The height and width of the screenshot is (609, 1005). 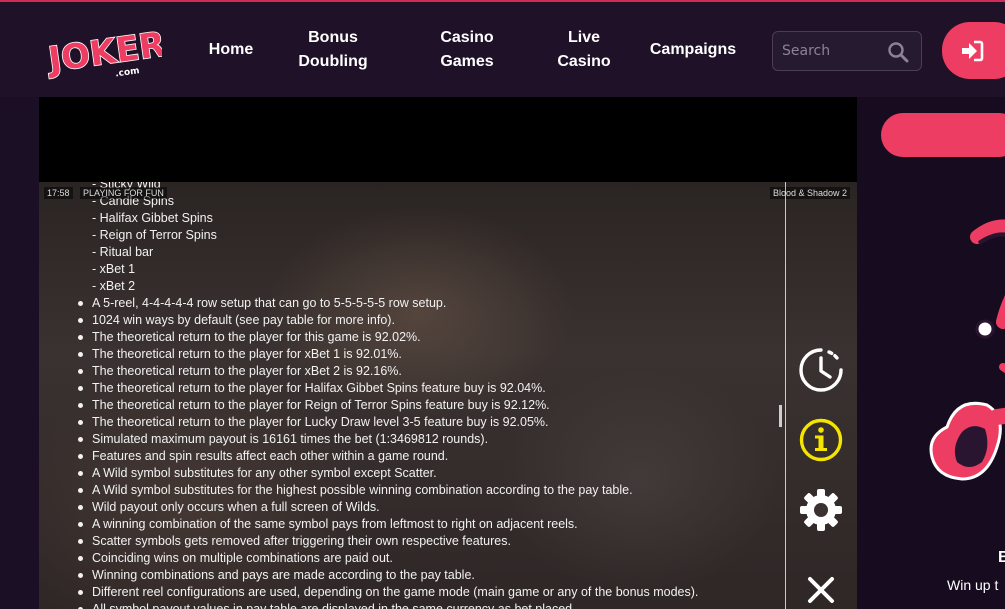 What do you see at coordinates (809, 193) in the screenshot?
I see `game-title-label: Blood & Shadow 2` at bounding box center [809, 193].